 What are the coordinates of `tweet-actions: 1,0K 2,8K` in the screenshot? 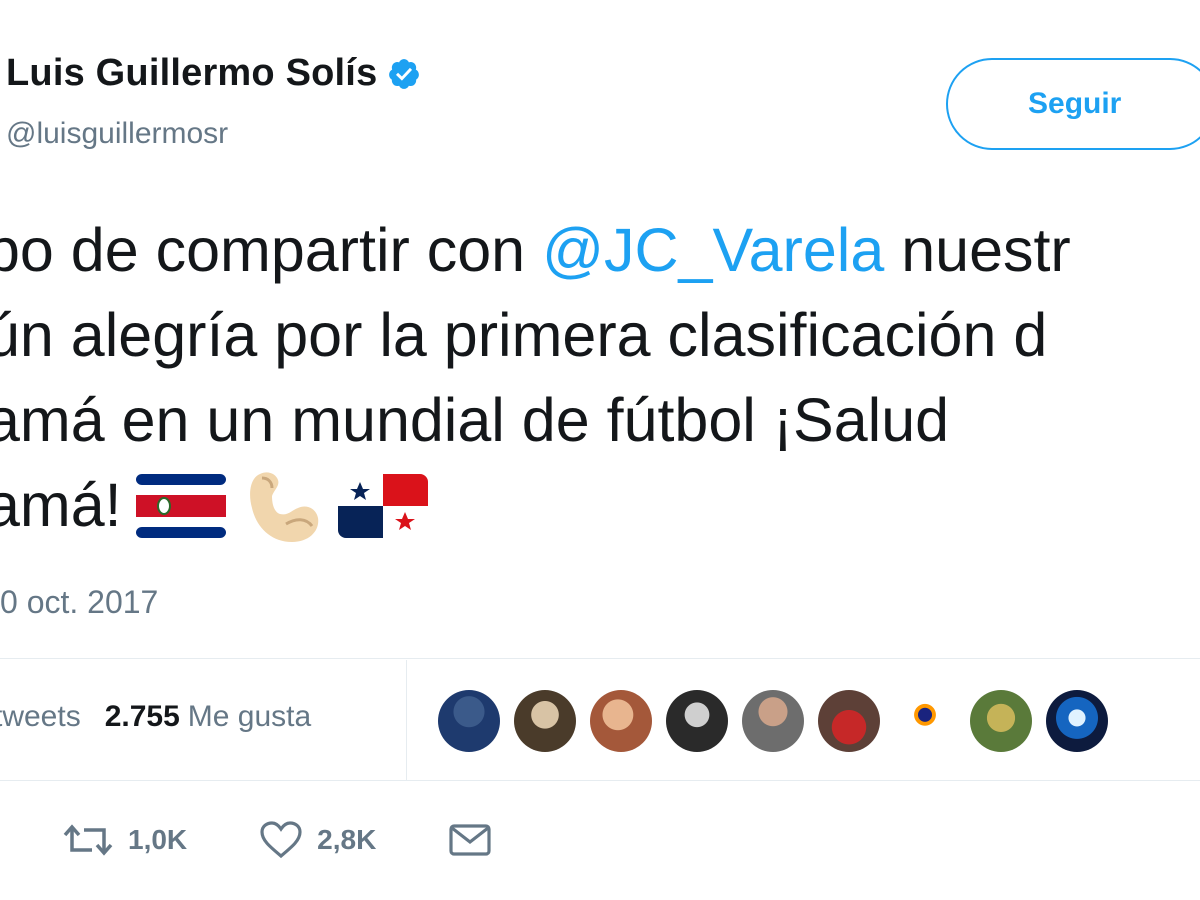 It's located at (320, 840).